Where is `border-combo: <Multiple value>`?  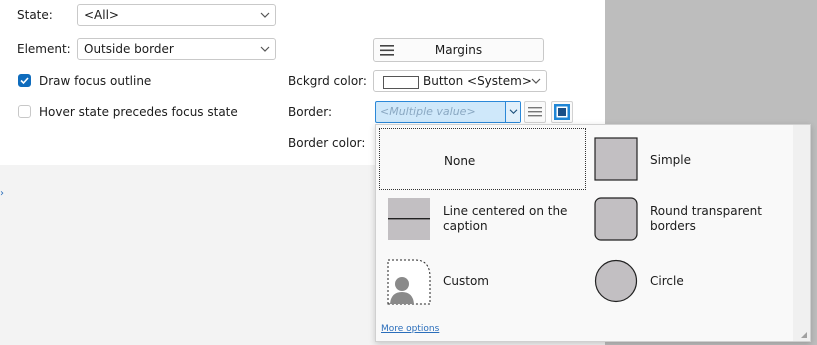
border-combo: <Multiple value> is located at coordinates (448, 112).